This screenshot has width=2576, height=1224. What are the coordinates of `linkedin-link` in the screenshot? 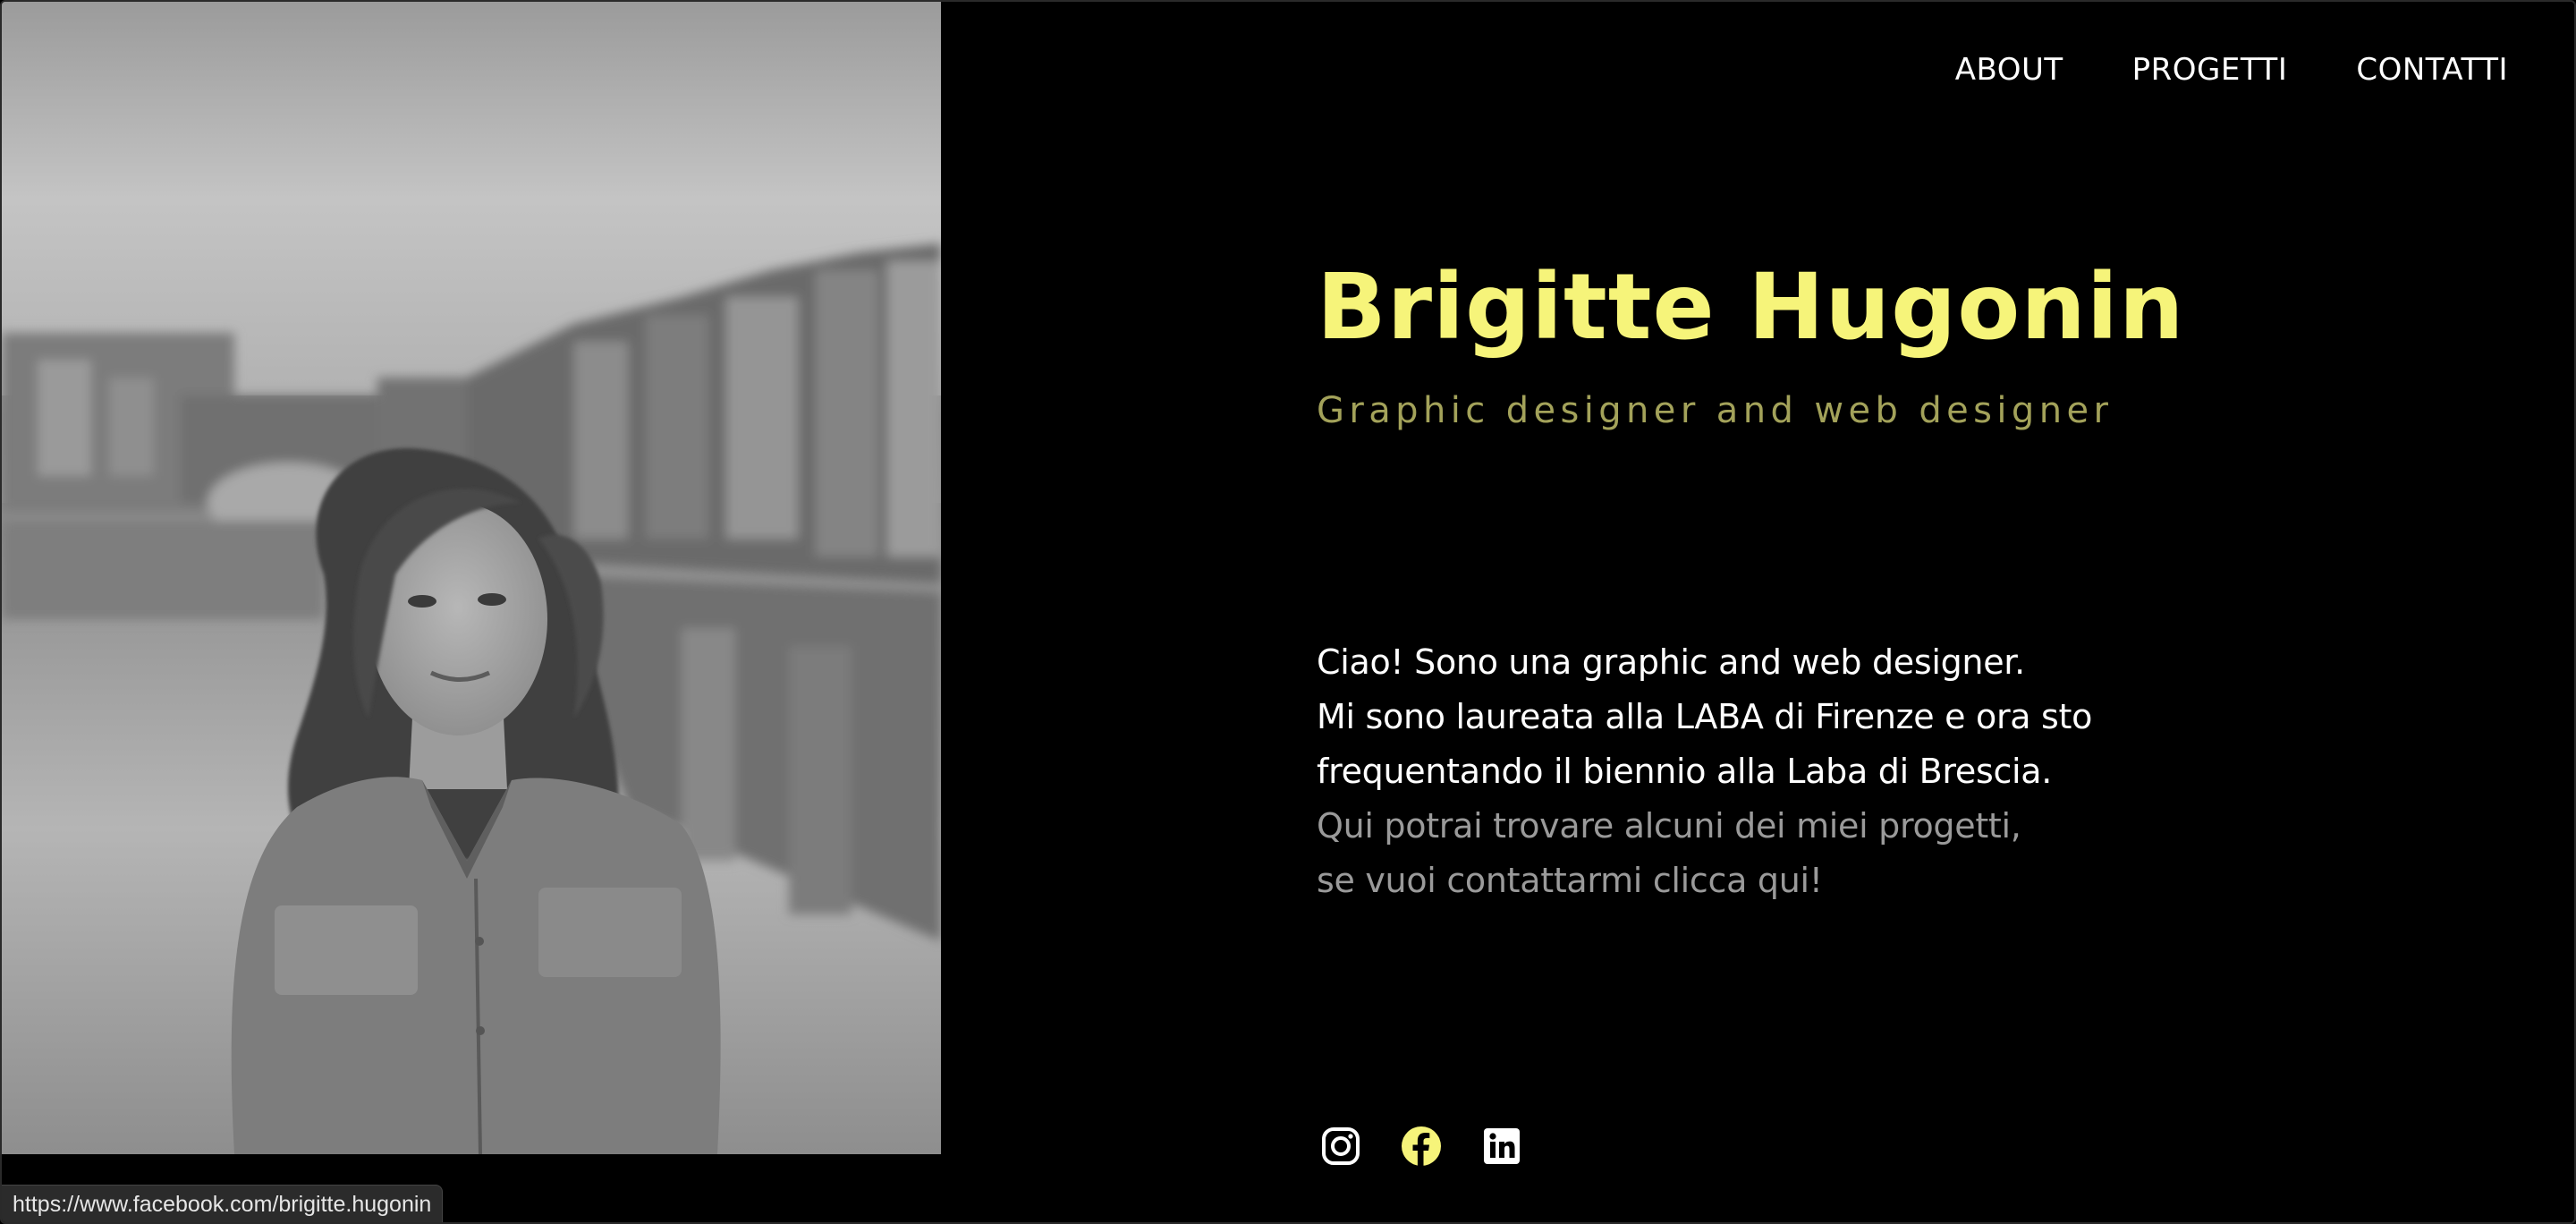 It's located at (1501, 1146).